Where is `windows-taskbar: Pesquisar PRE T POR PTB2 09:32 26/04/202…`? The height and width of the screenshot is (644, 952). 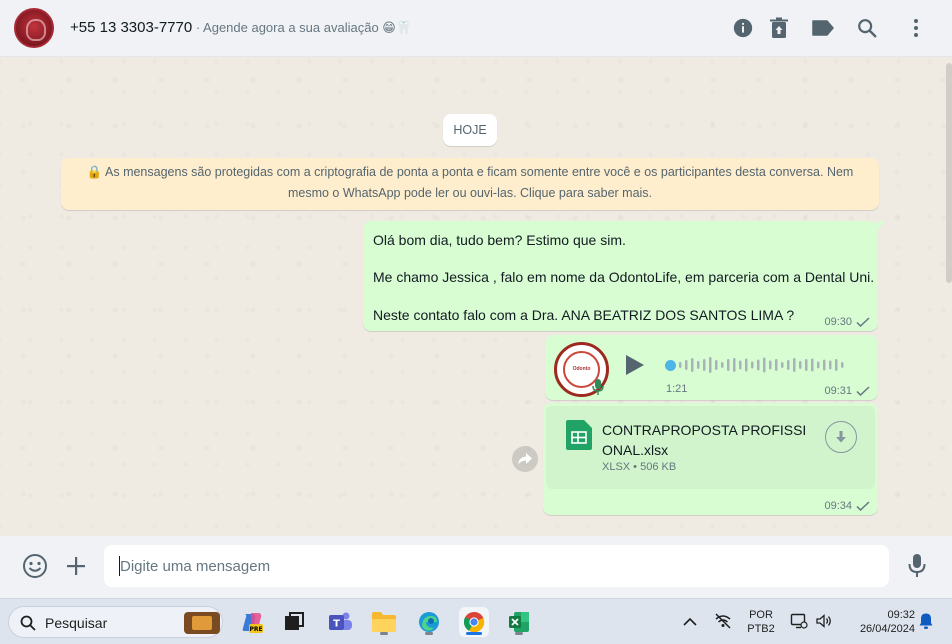 windows-taskbar: Pesquisar PRE T POR PTB2 09:32 26/04/202… is located at coordinates (476, 621).